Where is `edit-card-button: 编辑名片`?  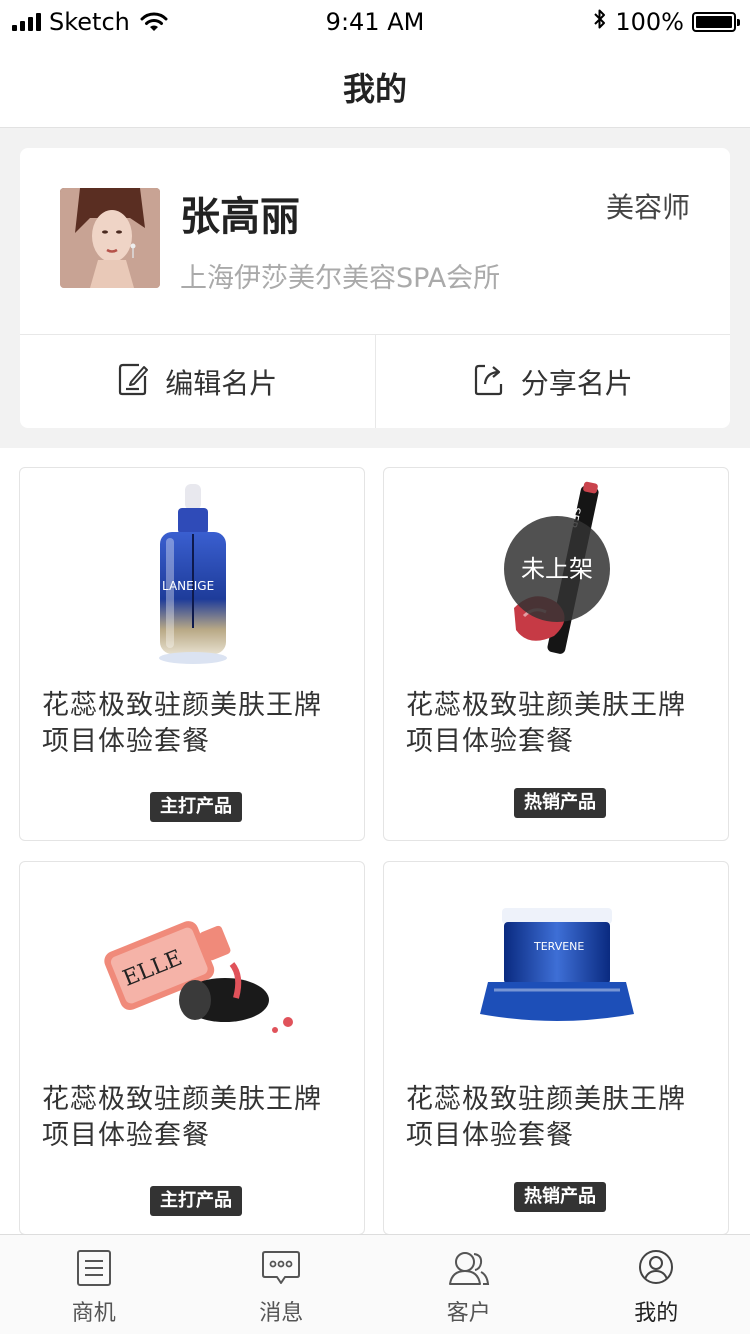
edit-card-button: 编辑名片 is located at coordinates (197, 381).